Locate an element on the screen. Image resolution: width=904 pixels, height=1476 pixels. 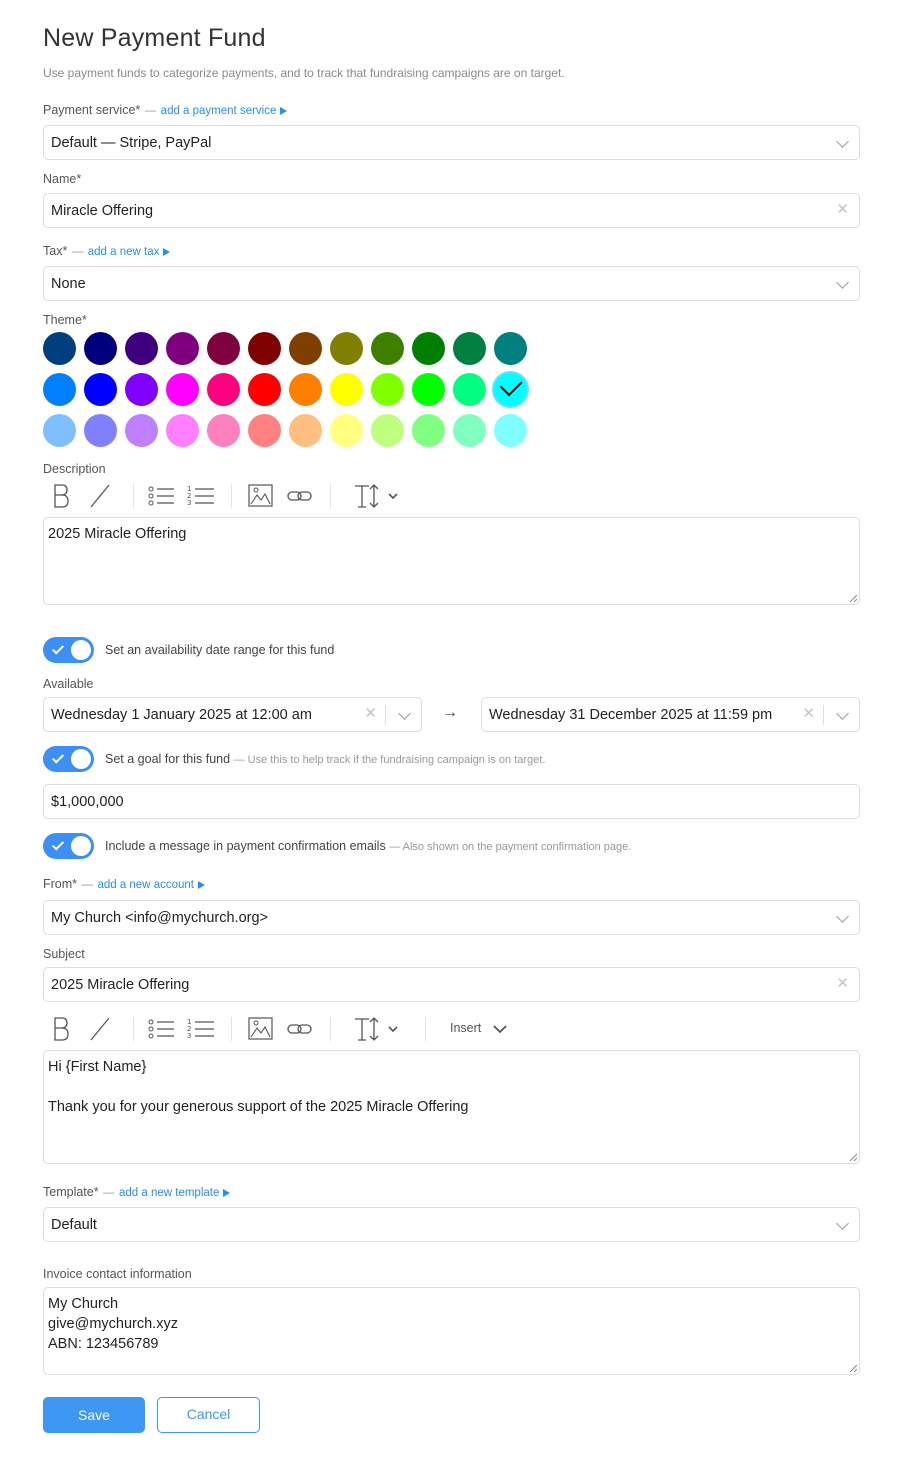
add-tax-link: add a new tax is located at coordinates (124, 252).